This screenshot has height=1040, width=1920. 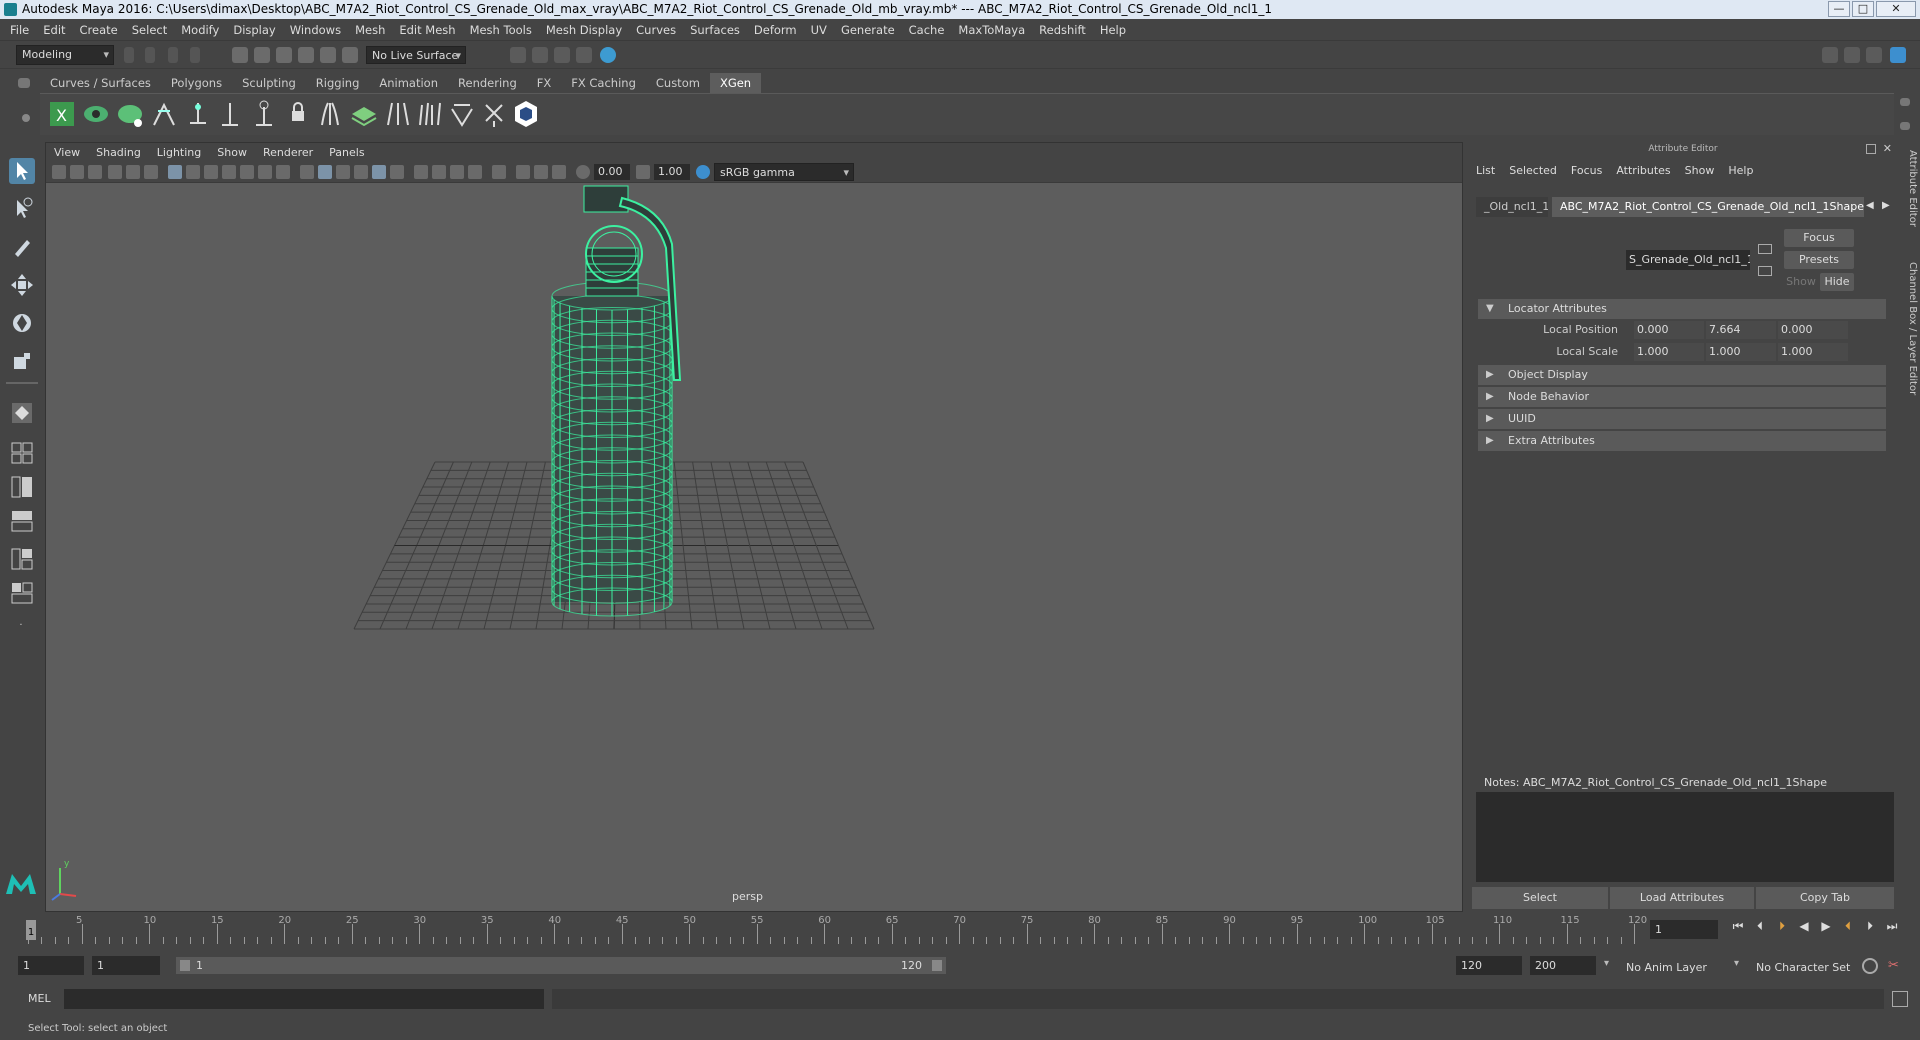 What do you see at coordinates (1741, 330) in the screenshot?
I see `local-position-y-field: 7.664` at bounding box center [1741, 330].